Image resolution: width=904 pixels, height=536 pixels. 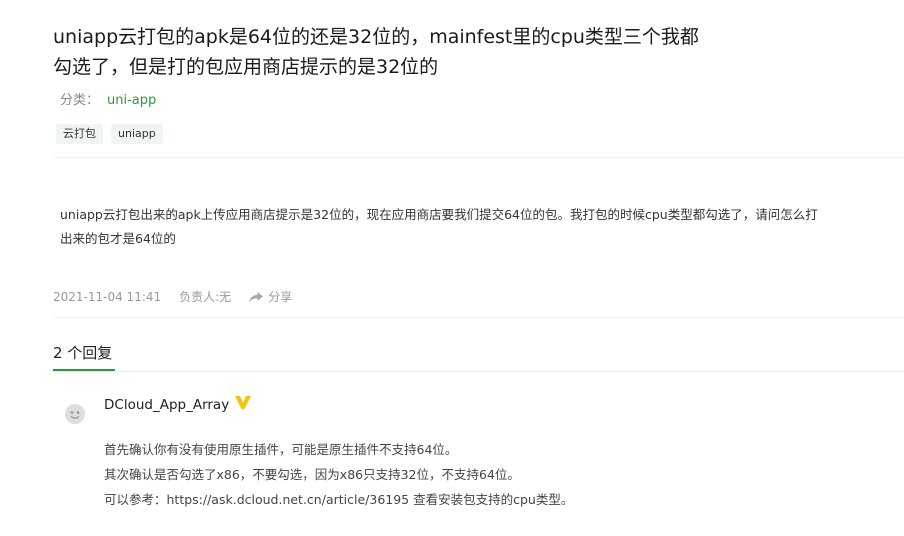 I want to click on share-label: 分享, so click(x=280, y=297).